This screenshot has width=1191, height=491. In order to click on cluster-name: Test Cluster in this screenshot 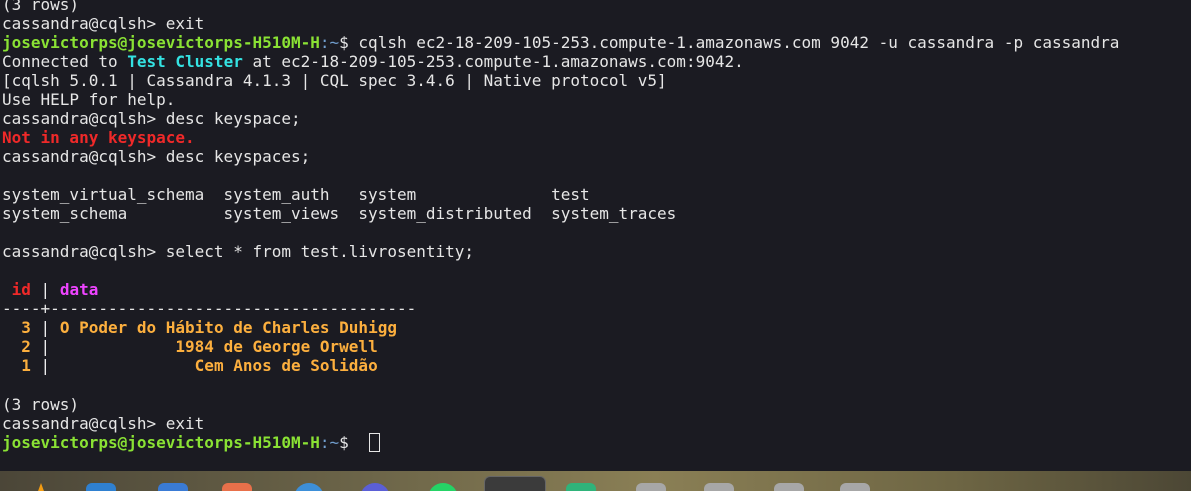, I will do `click(185, 61)`.